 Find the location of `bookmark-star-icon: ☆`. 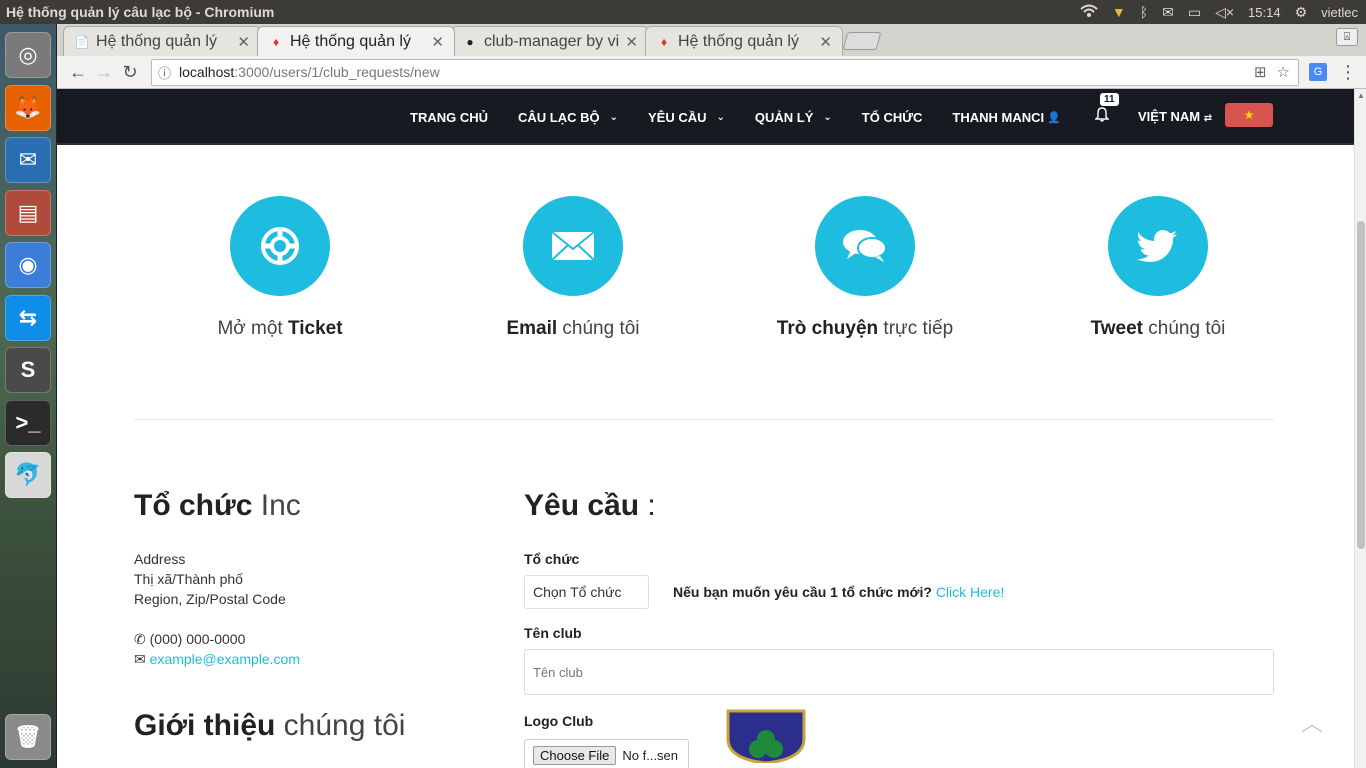

bookmark-star-icon: ☆ is located at coordinates (1283, 72).